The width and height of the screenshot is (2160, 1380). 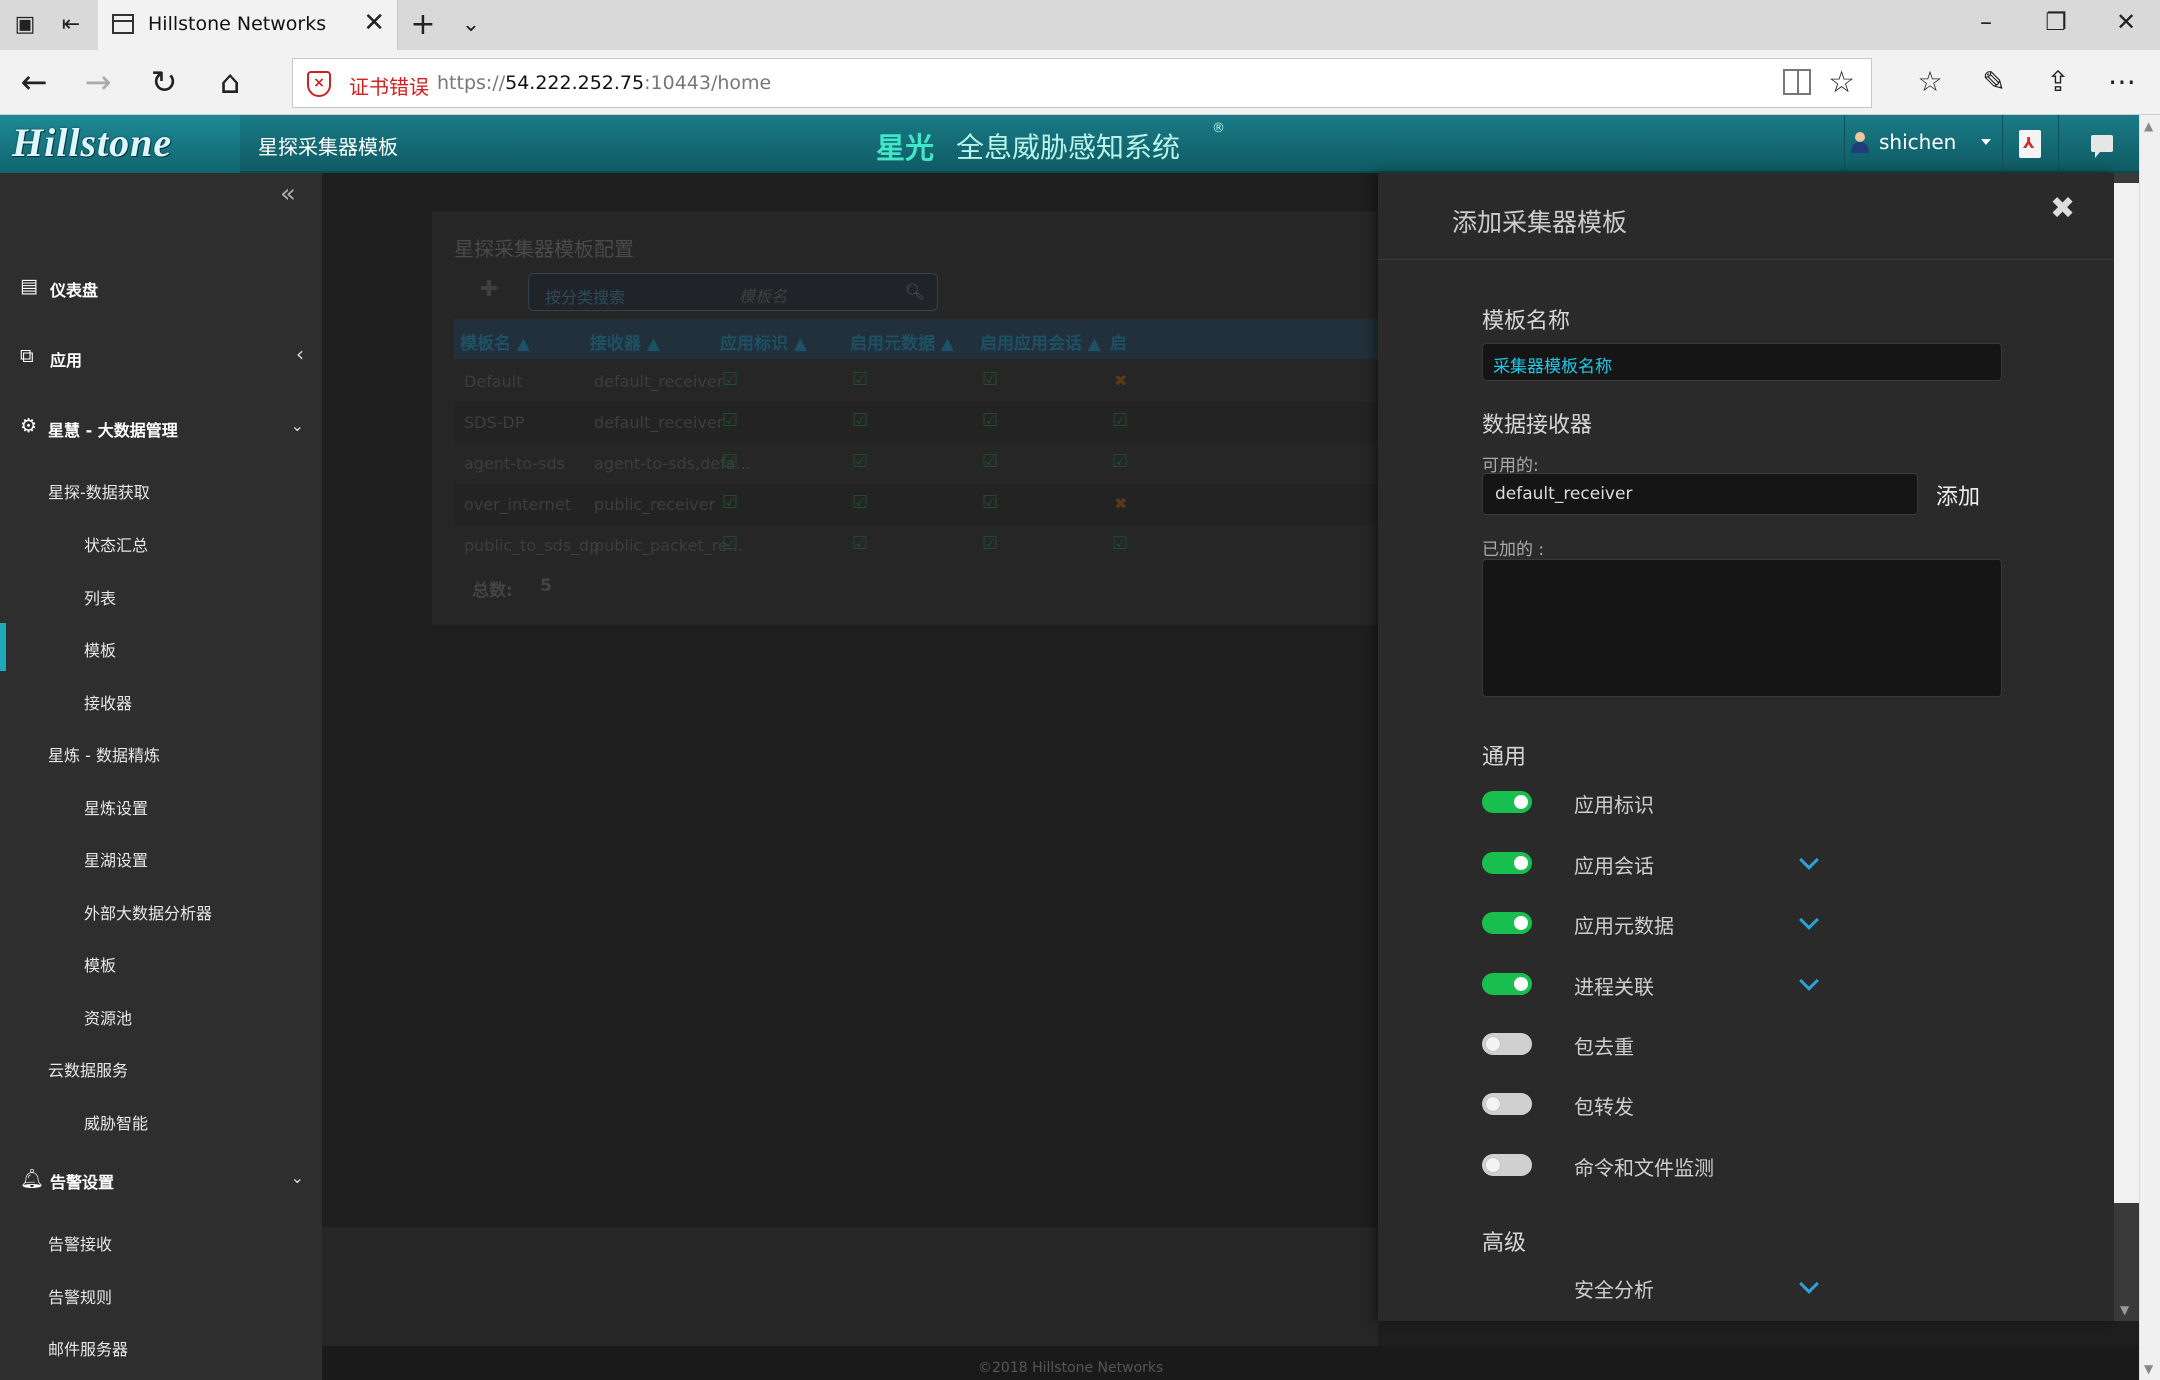 I want to click on receiver-section-title: 数据接收器, so click(x=1537, y=425).